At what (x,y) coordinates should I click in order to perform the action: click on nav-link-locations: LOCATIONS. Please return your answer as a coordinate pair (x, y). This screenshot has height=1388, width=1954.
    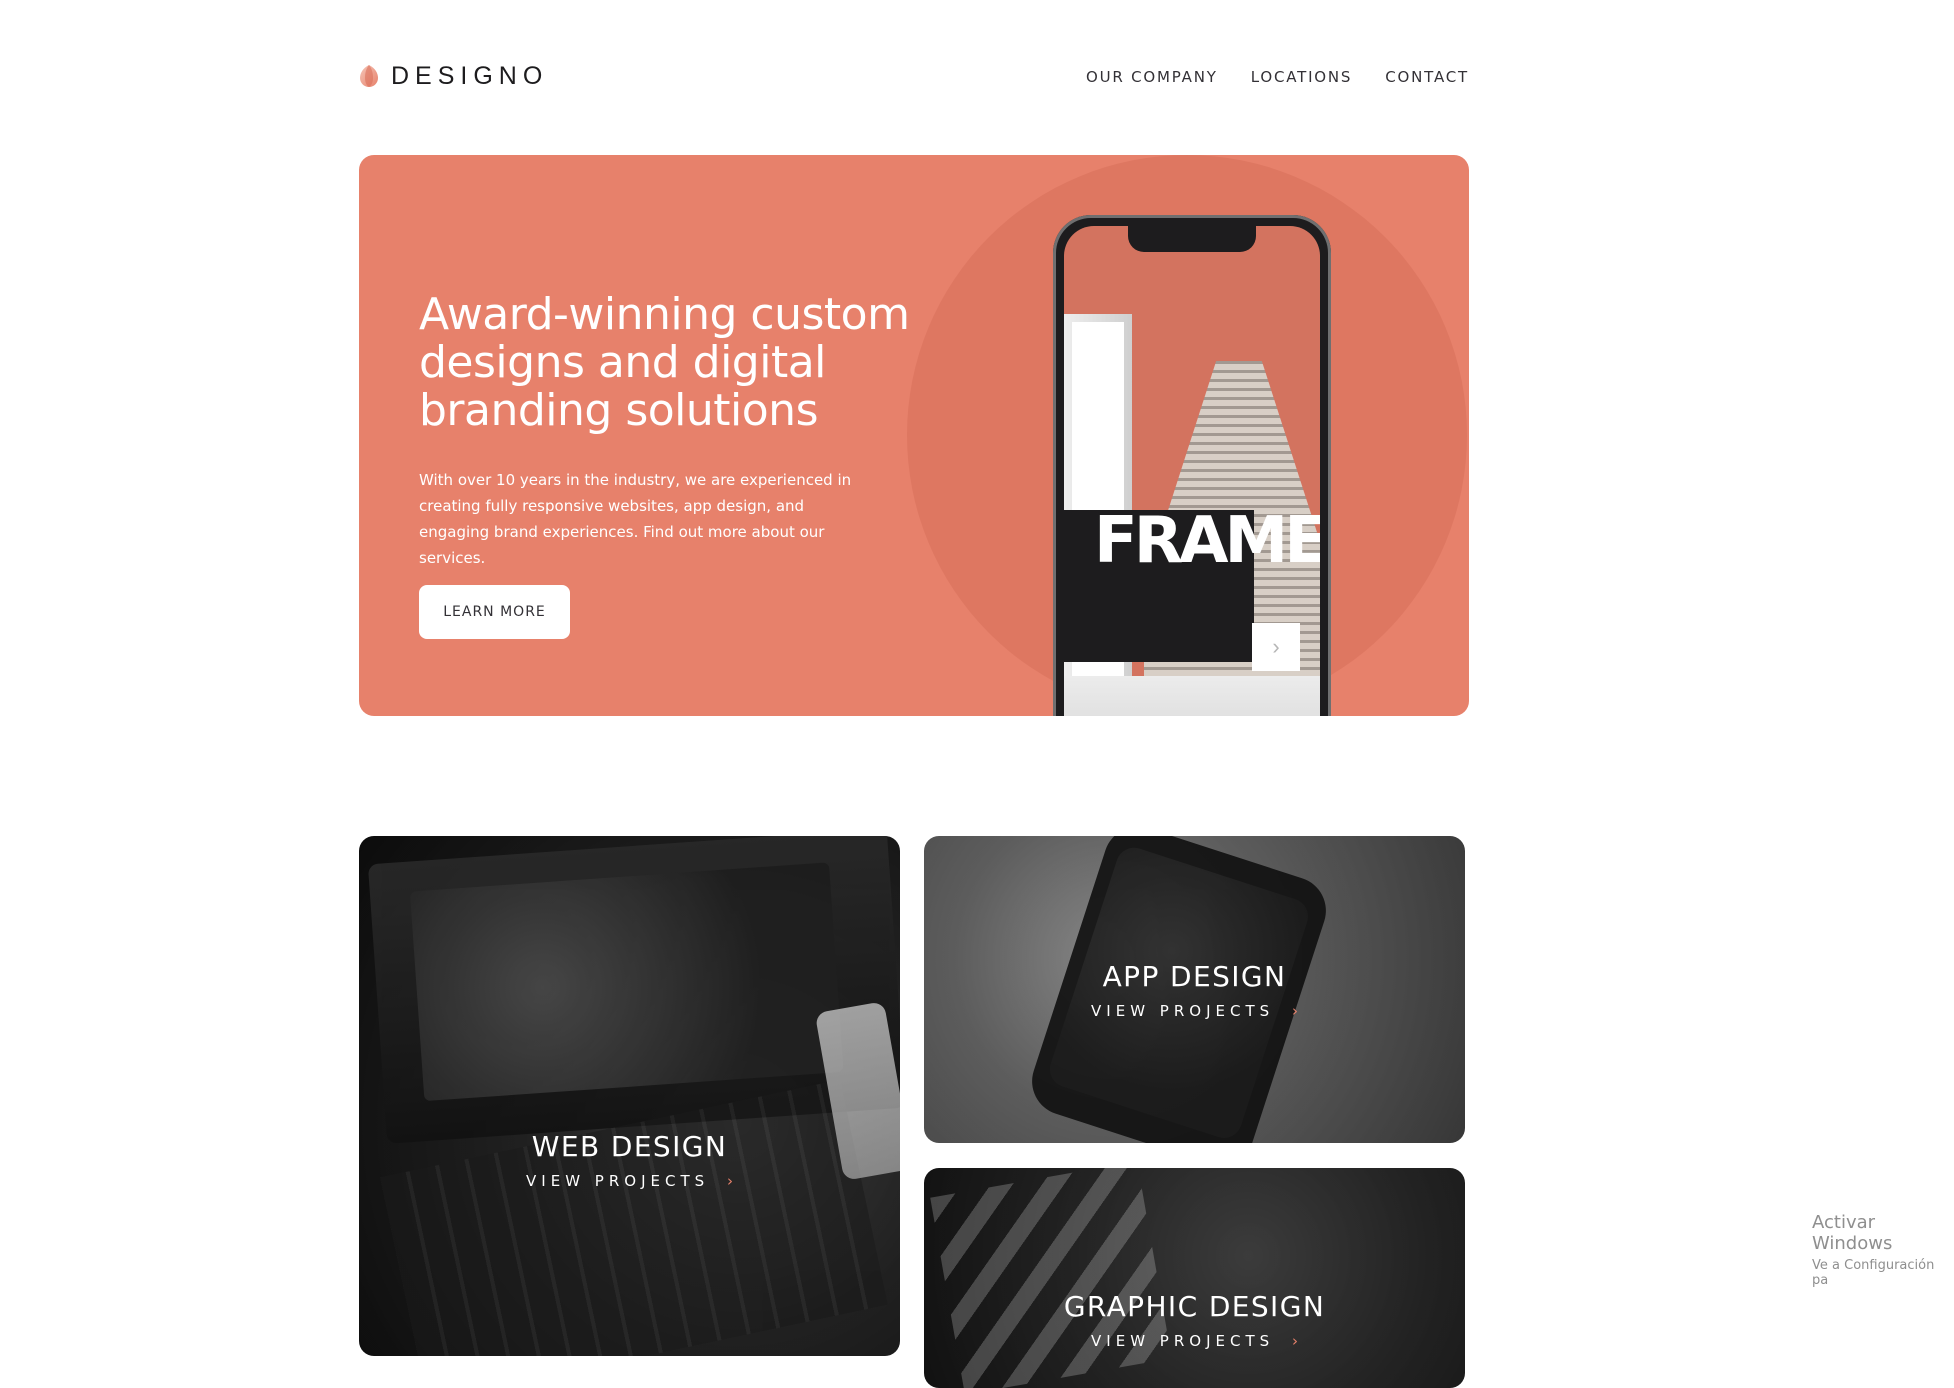
    Looking at the image, I should click on (1302, 77).